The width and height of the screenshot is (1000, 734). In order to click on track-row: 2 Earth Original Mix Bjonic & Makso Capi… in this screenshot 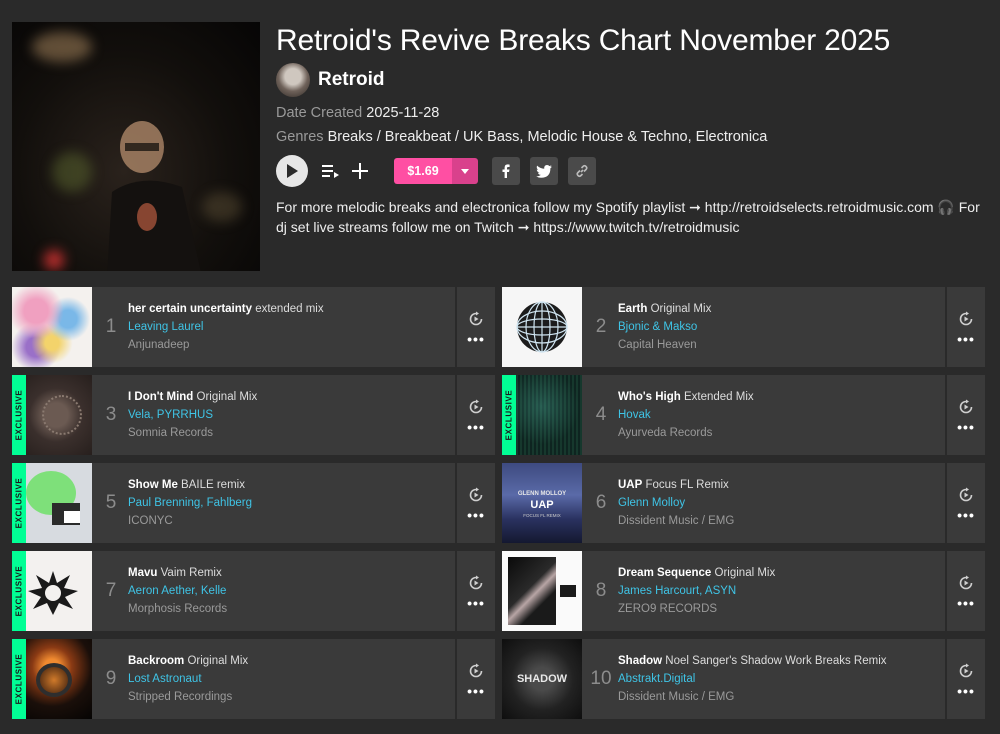, I will do `click(743, 327)`.